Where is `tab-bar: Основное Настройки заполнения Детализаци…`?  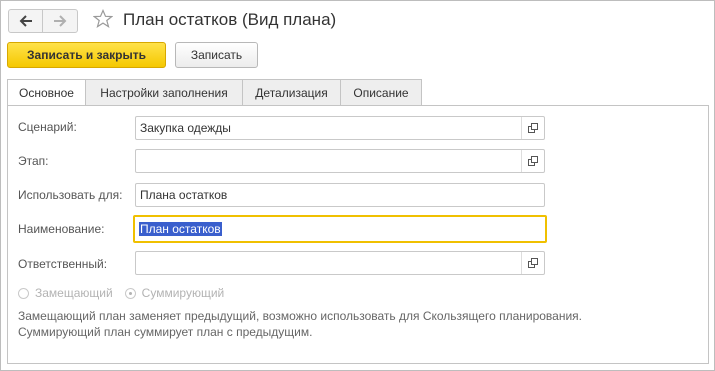
tab-bar: Основное Настройки заполнения Детализаци… is located at coordinates (214, 92).